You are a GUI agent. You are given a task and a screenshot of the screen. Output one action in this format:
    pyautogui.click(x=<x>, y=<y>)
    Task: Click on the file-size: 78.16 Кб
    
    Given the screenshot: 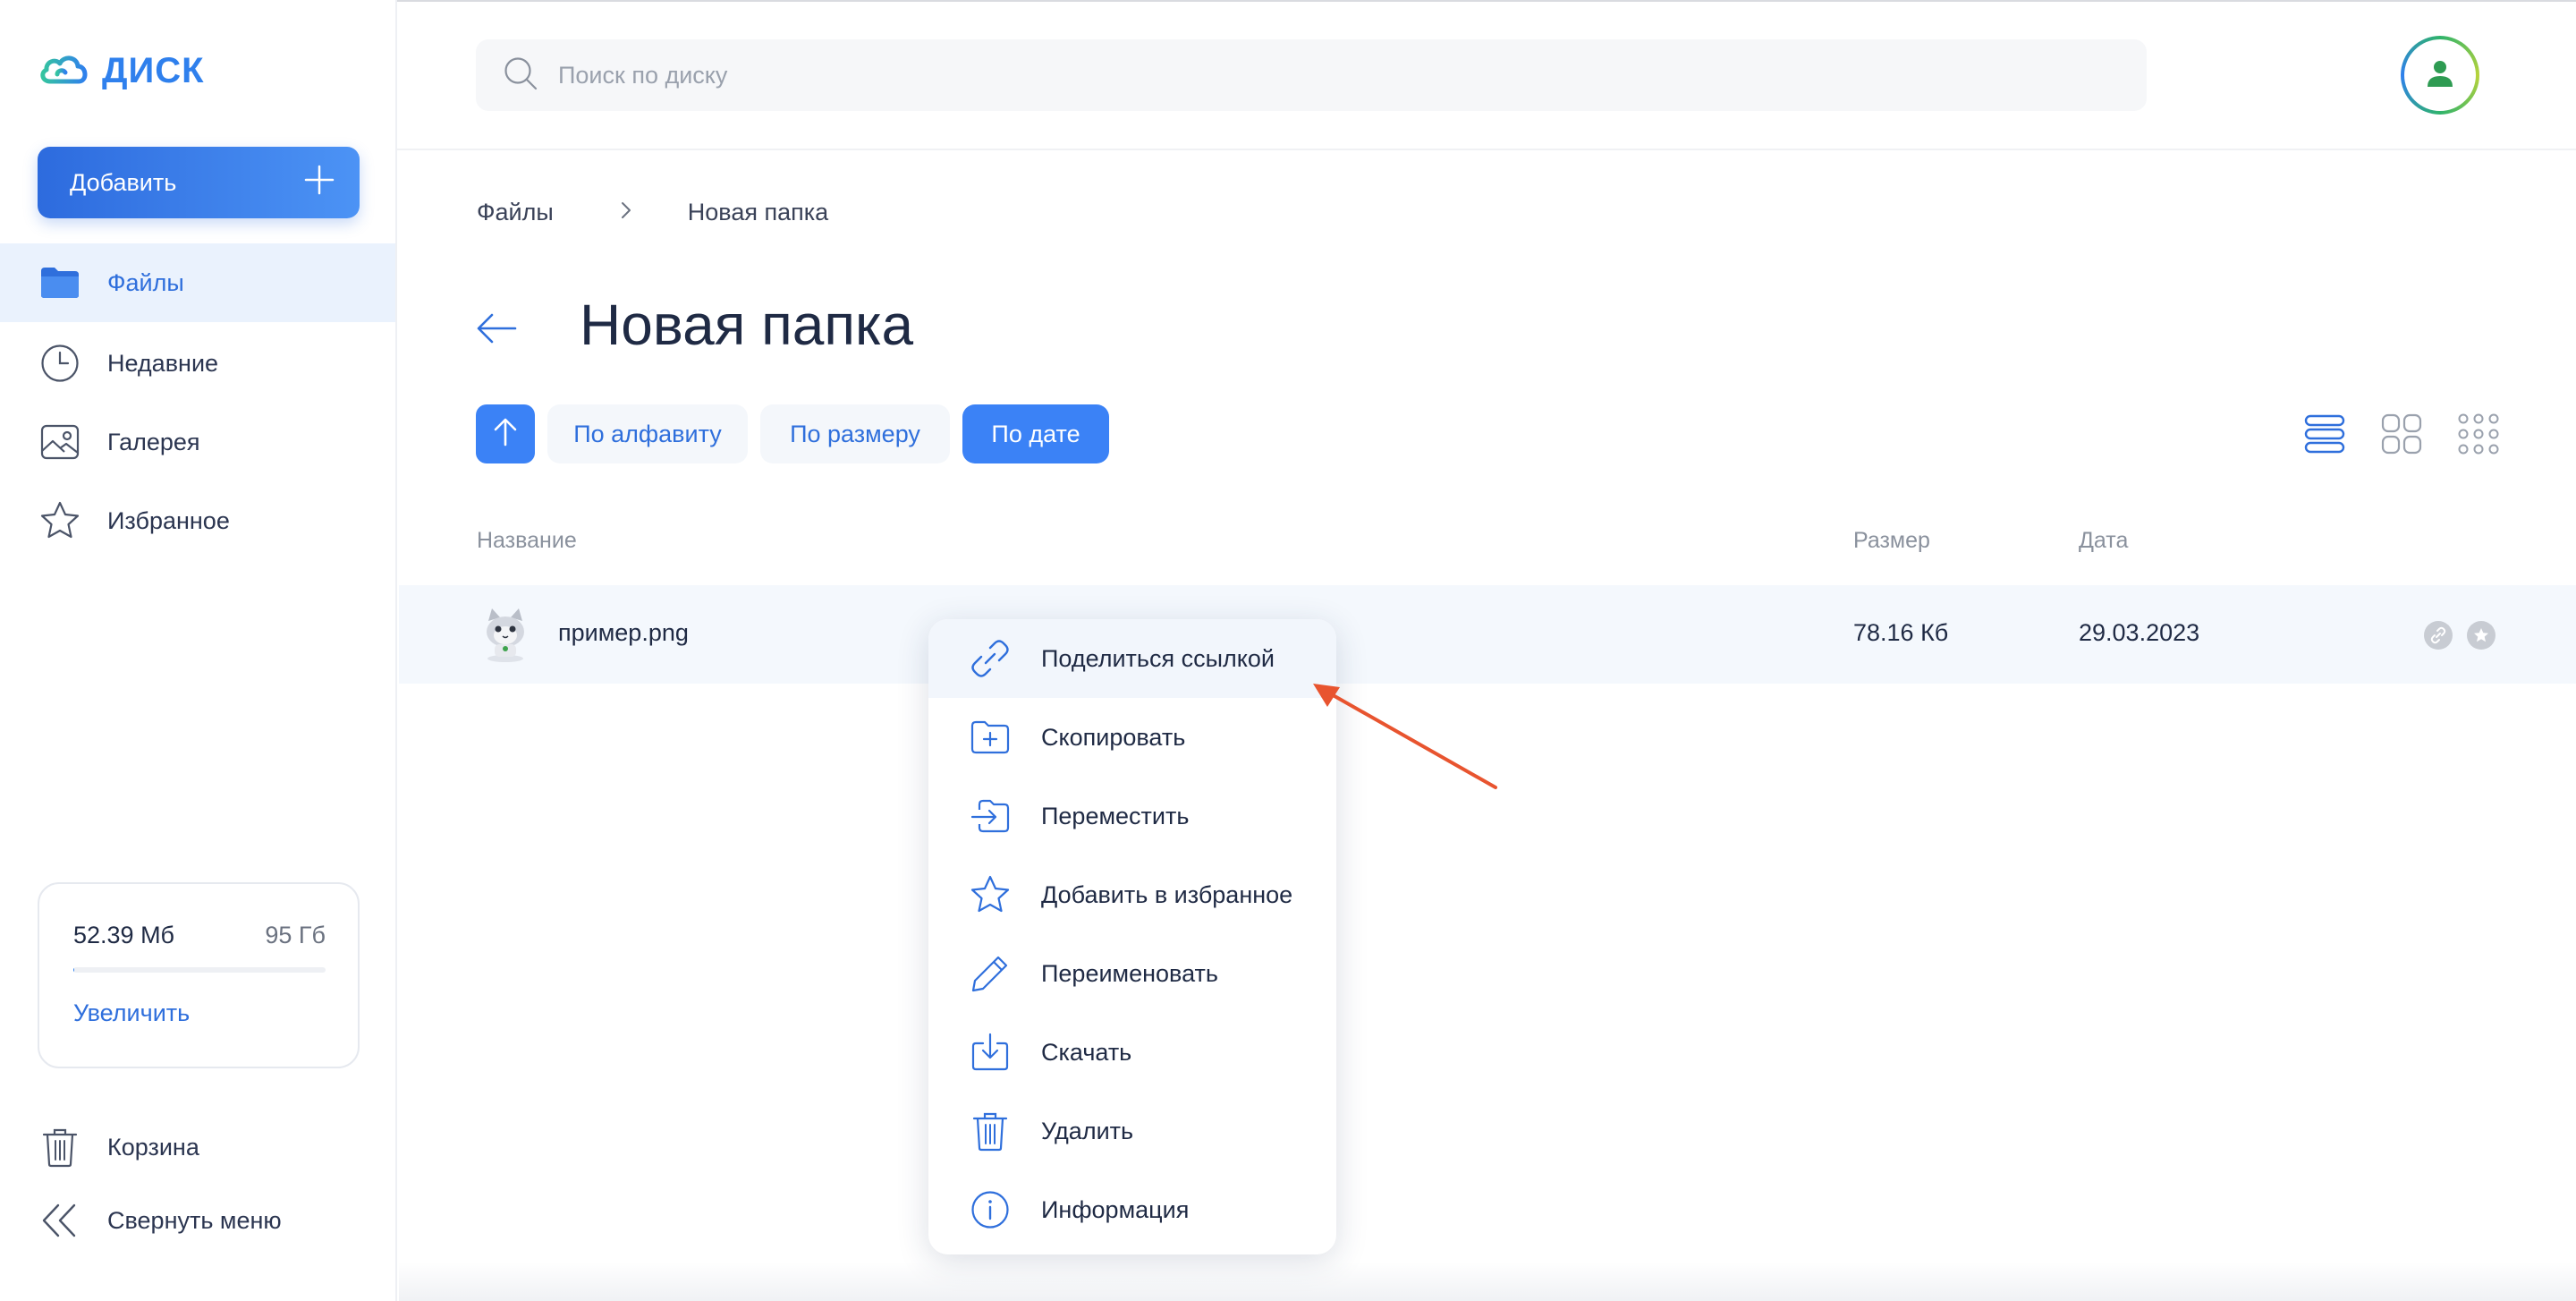 What is the action you would take?
    pyautogui.click(x=1901, y=632)
    